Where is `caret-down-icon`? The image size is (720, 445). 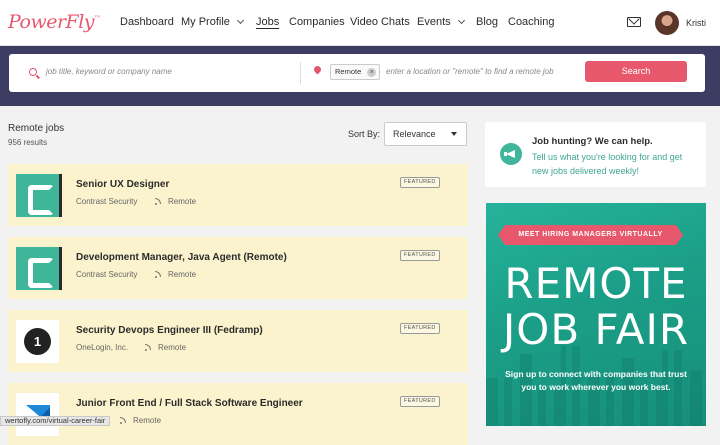
caret-down-icon is located at coordinates (454, 134).